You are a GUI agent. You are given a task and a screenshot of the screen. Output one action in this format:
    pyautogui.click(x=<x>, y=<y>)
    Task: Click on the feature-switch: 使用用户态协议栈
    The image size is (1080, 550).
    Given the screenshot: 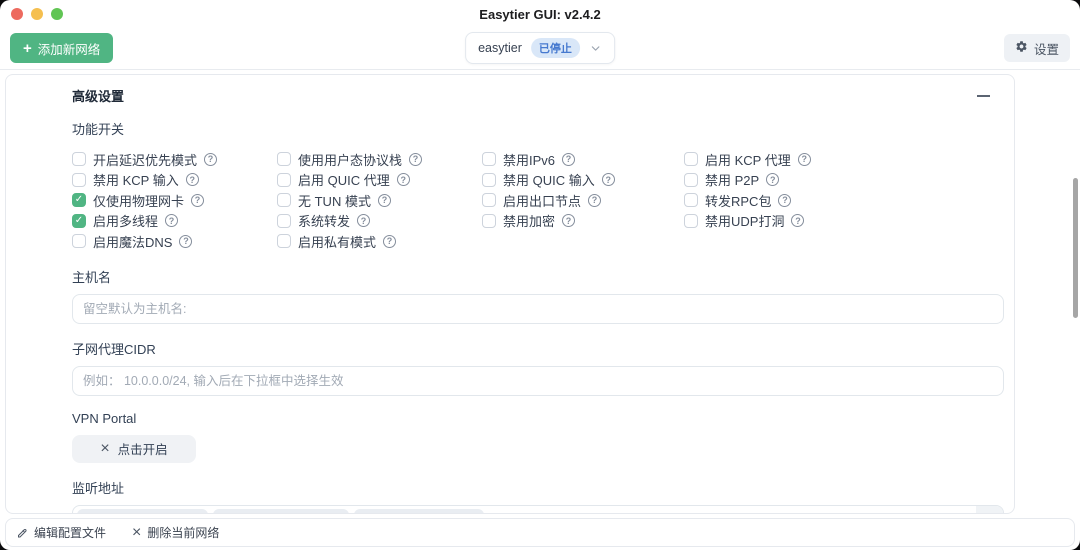 What is the action you would take?
    pyautogui.click(x=379, y=159)
    